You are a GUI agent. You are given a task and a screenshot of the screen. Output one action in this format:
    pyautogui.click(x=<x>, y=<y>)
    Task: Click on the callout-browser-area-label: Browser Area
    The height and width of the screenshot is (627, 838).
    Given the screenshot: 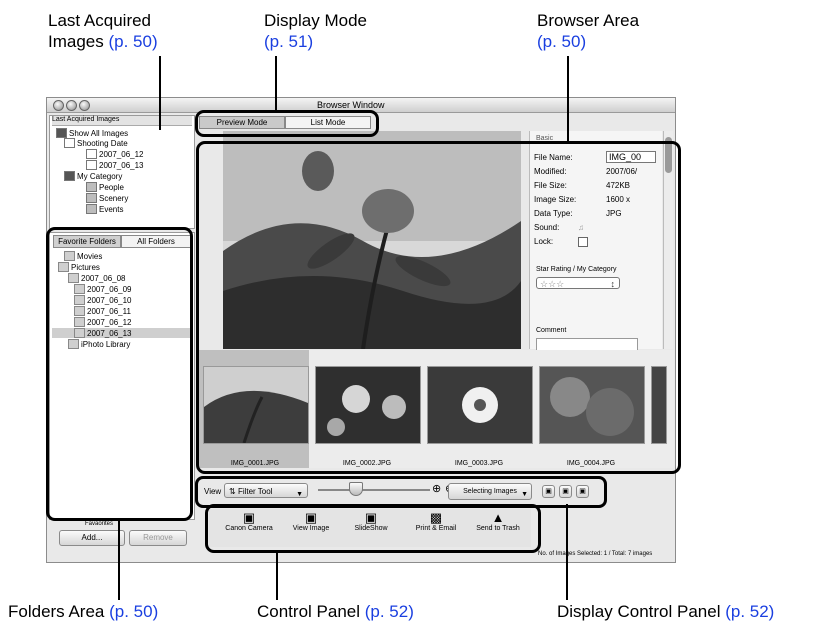 What is the action you would take?
    pyautogui.click(x=588, y=20)
    